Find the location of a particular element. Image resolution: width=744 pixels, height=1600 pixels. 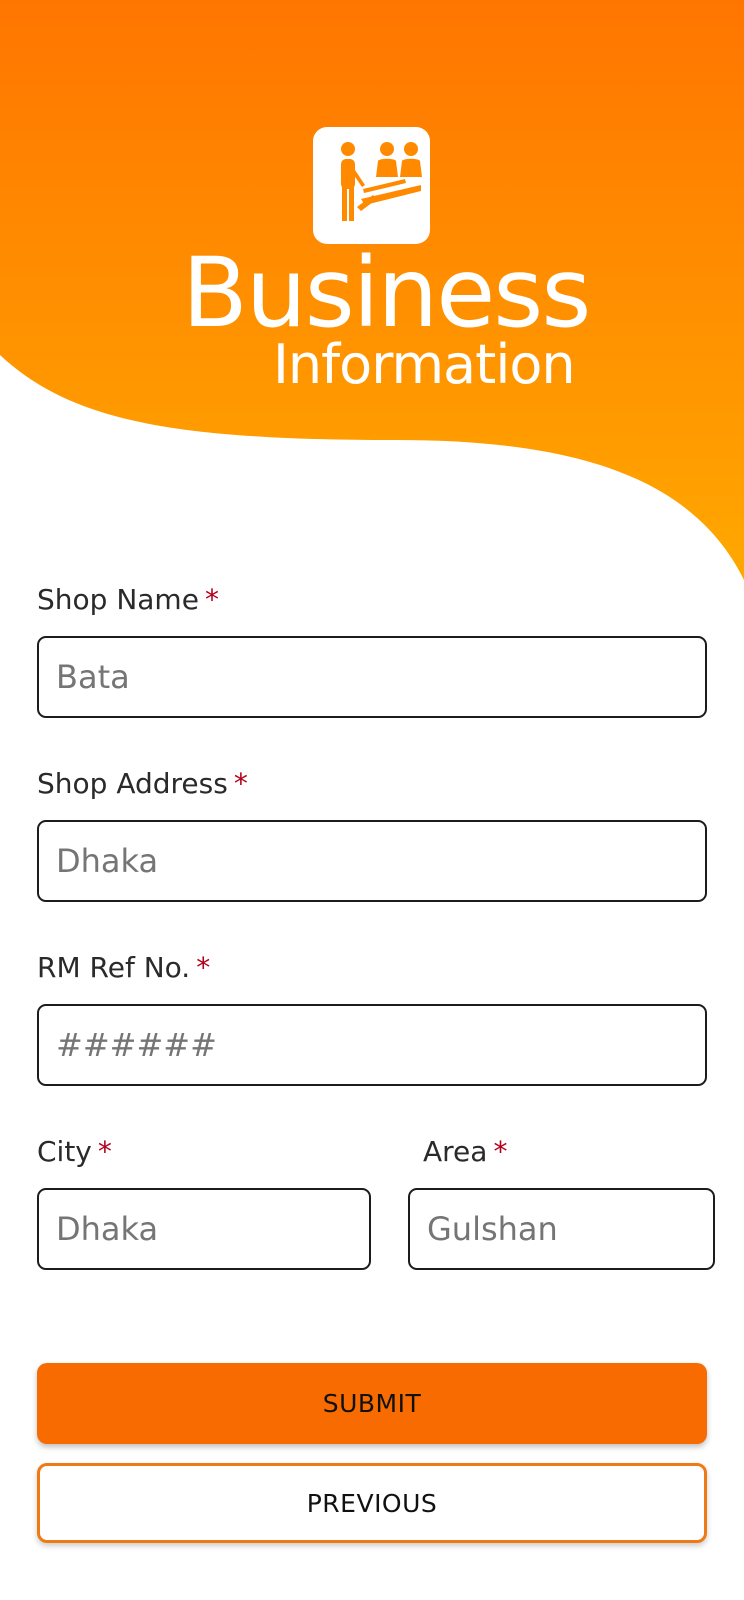

city-label: City * is located at coordinates (74, 1152).